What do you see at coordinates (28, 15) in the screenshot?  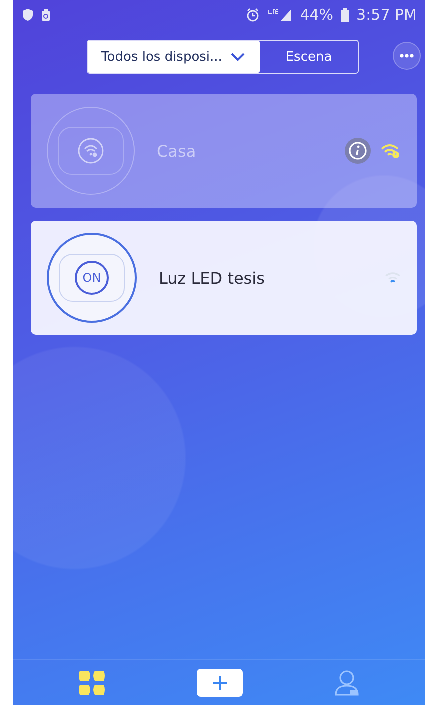 I see `shield-icon` at bounding box center [28, 15].